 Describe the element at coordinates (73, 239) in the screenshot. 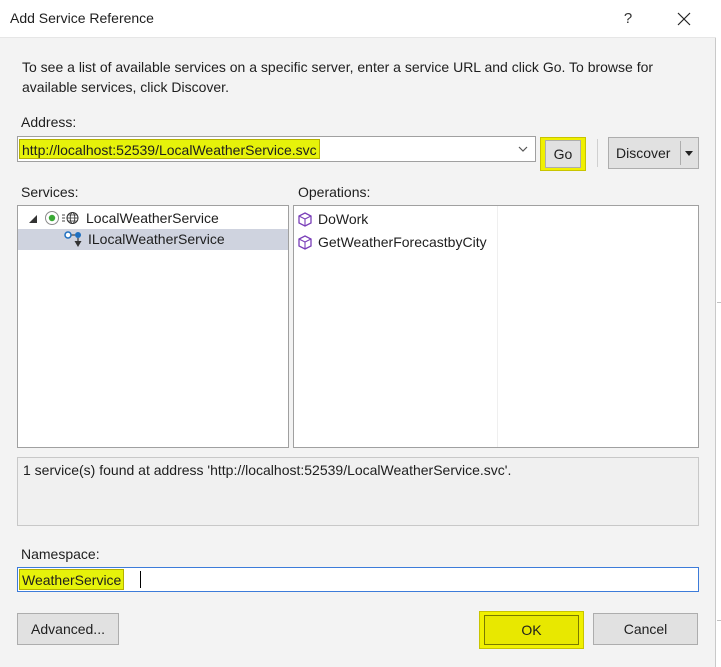

I see `interface-icon` at that location.